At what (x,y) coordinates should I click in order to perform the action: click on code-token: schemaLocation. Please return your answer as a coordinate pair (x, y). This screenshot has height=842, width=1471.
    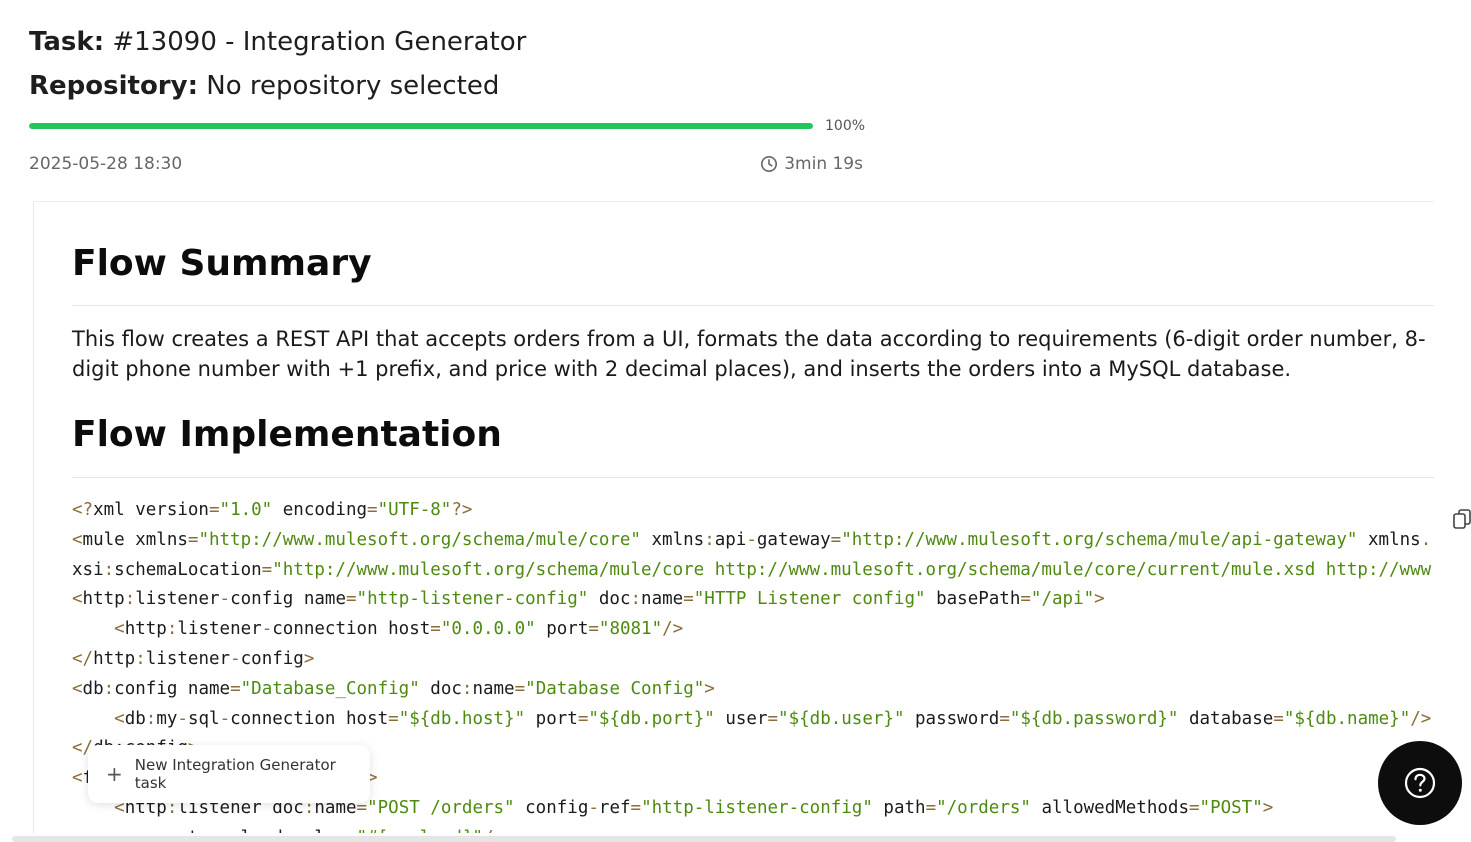
    Looking at the image, I should click on (188, 569).